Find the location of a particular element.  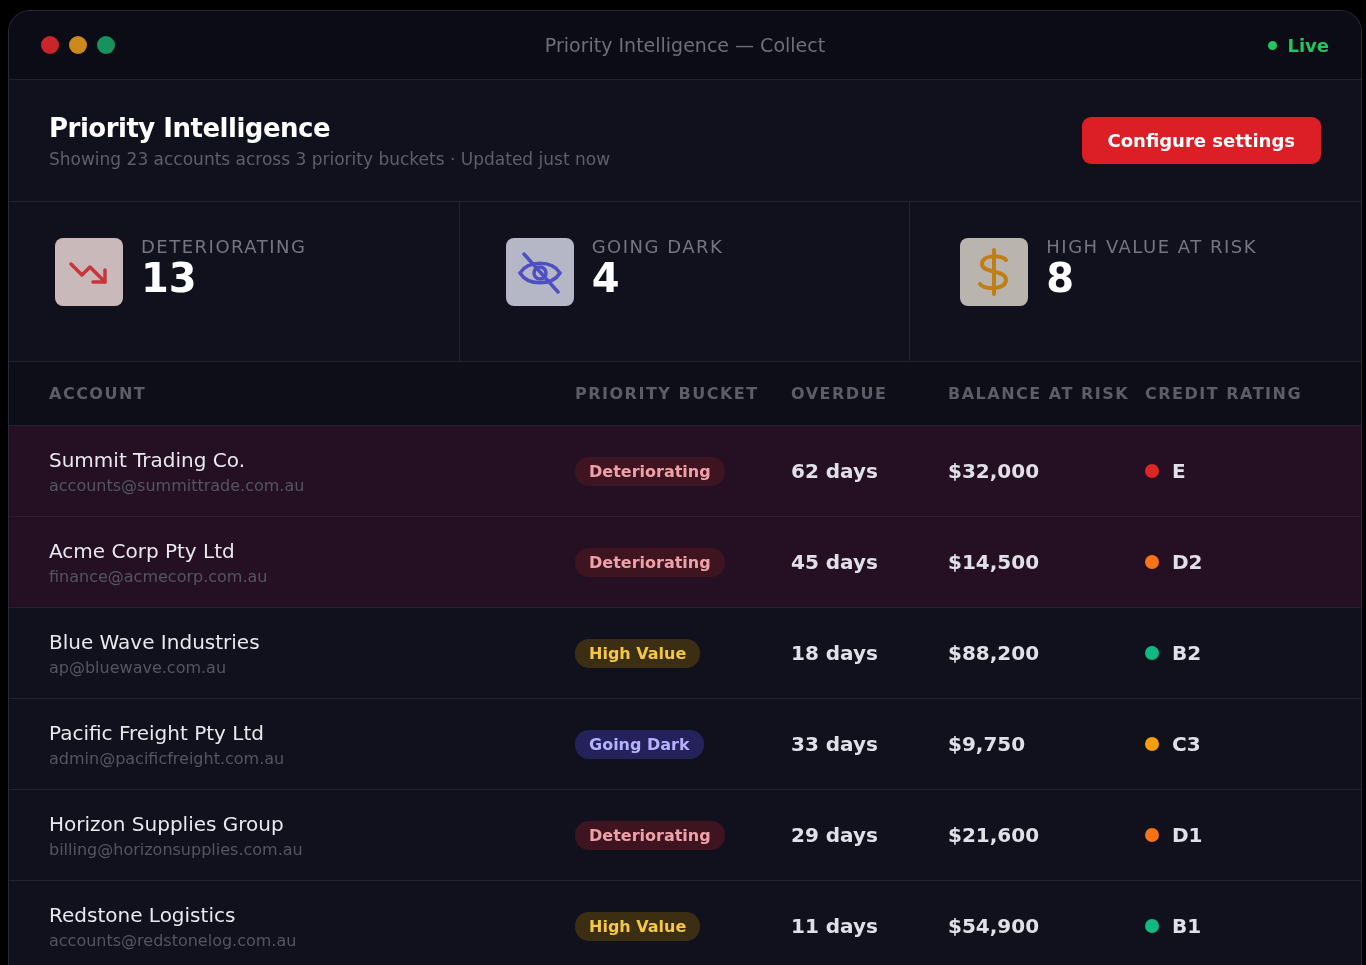

stat-value: 8 is located at coordinates (1061, 278).